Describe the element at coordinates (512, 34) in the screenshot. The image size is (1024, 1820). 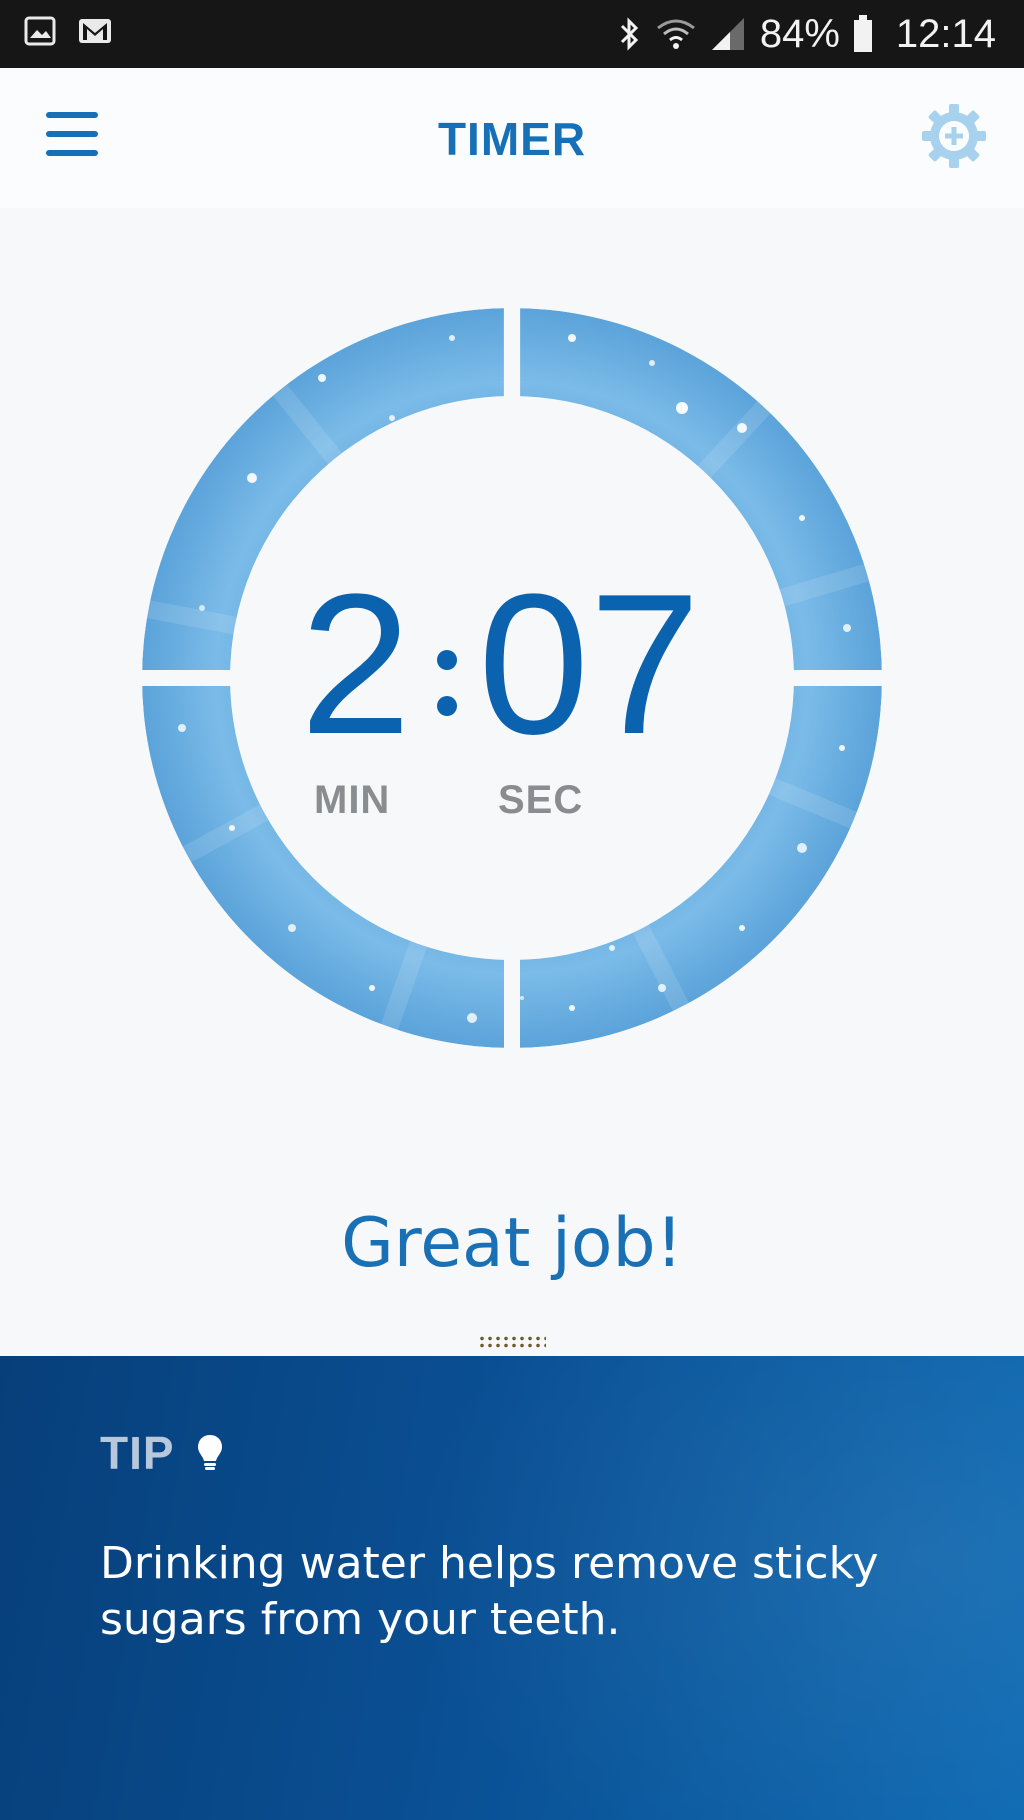
I see `status-bar: 84% 12:14` at that location.